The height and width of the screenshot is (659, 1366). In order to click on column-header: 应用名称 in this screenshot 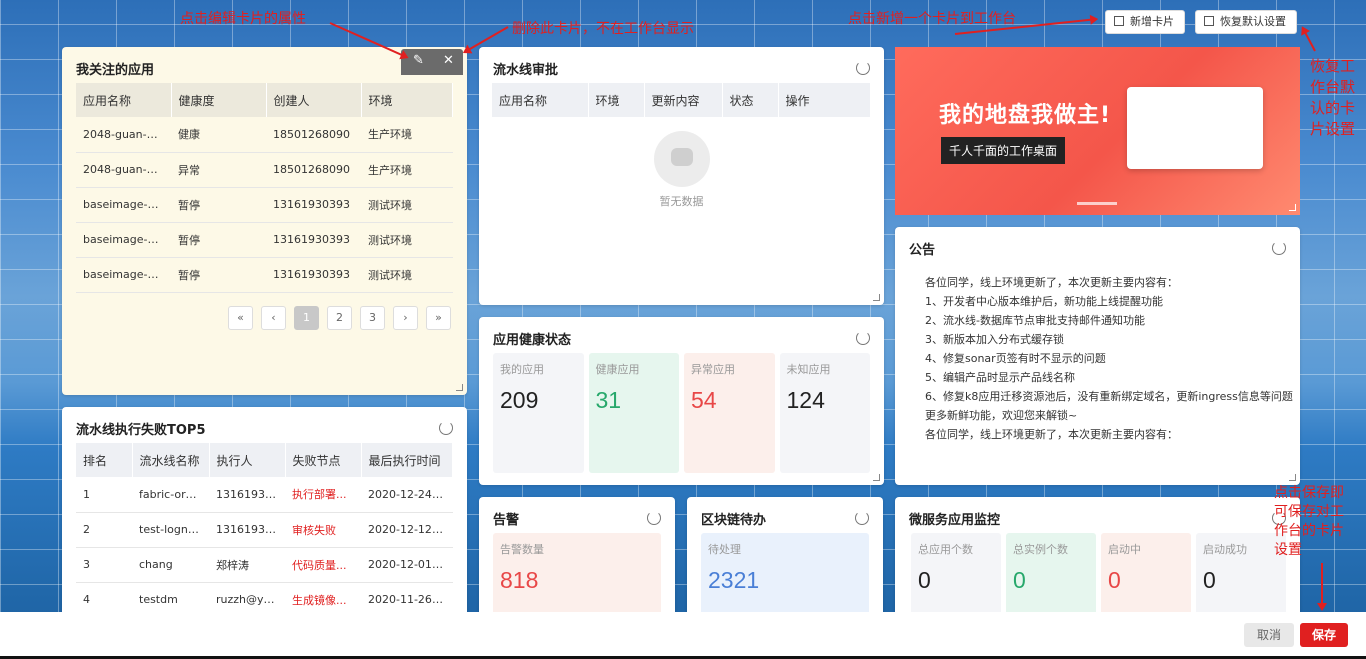, I will do `click(540, 100)`.